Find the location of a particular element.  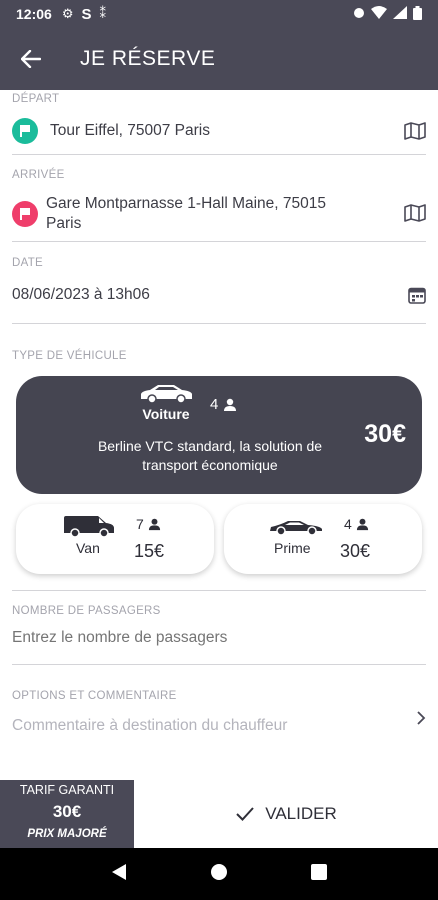

tarif-title: TARIF GARANTI is located at coordinates (67, 790).